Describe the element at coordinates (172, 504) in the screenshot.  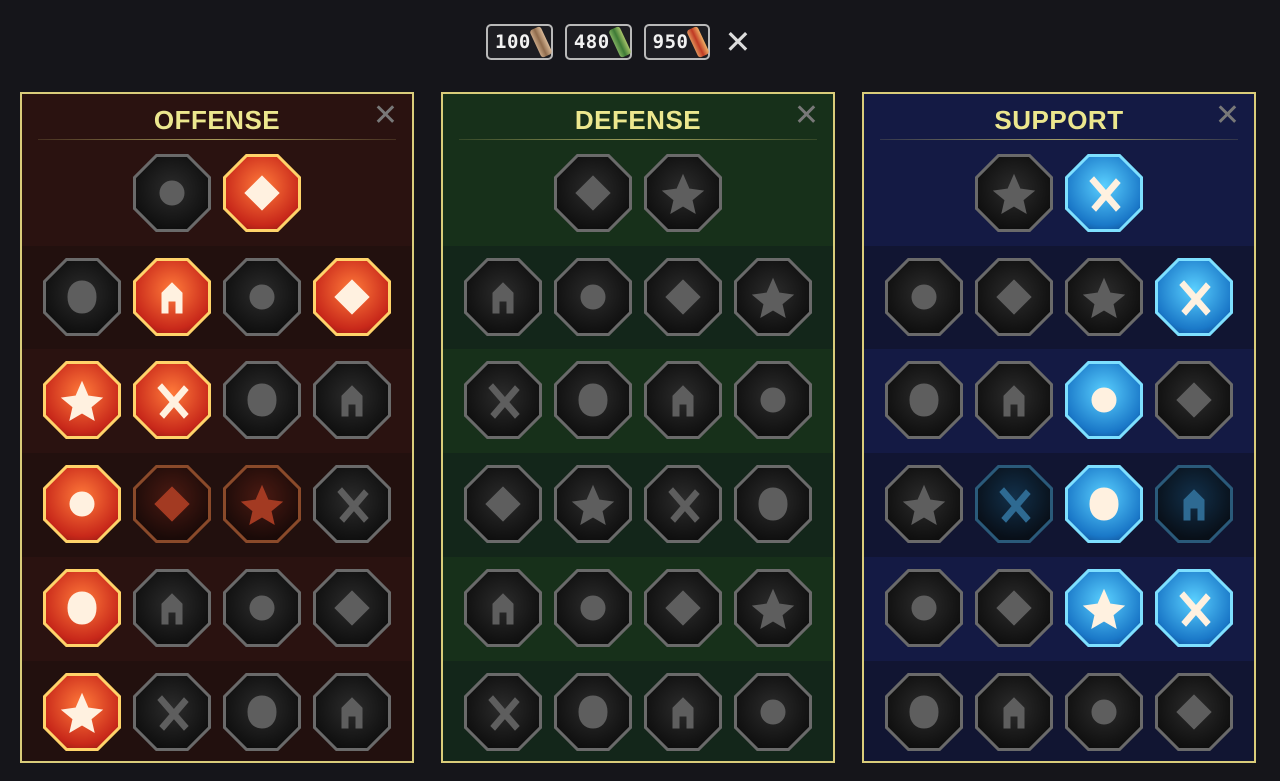
I see `fist-hammer-icon` at that location.